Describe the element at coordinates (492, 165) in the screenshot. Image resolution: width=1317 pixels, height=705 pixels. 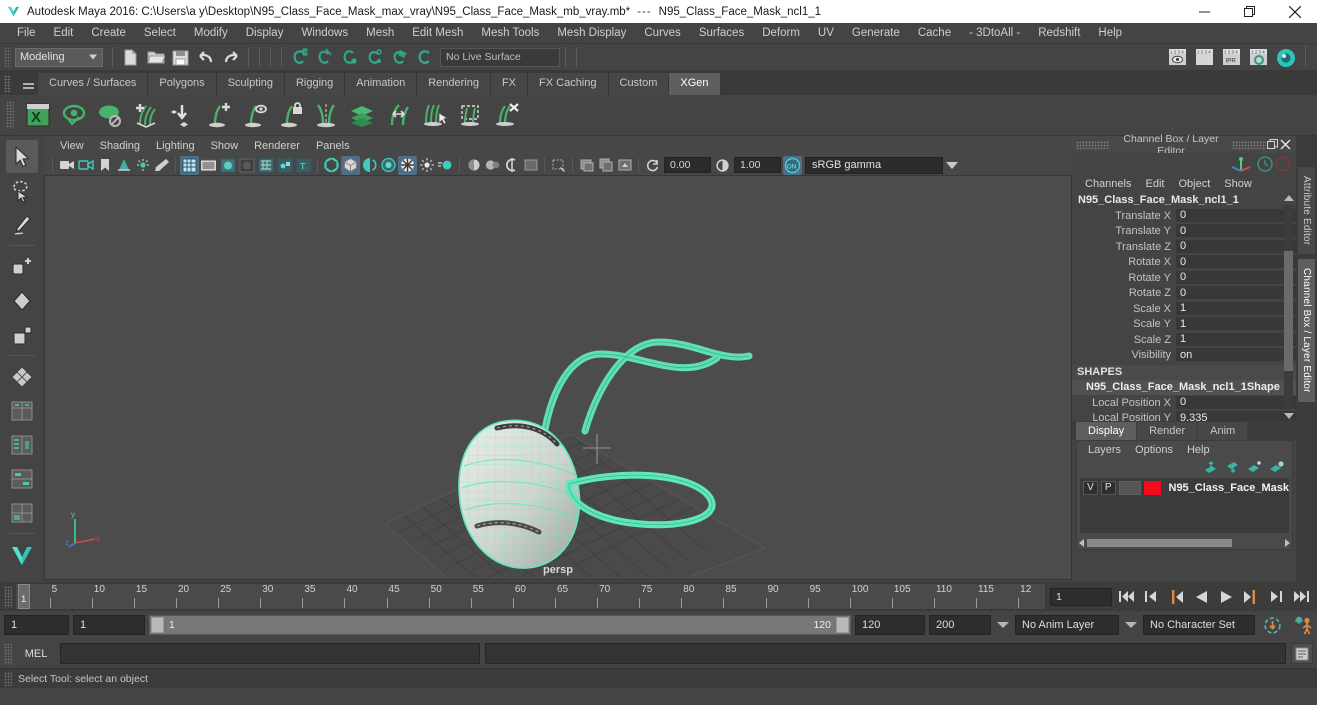
I see `depth-of-field-button` at that location.